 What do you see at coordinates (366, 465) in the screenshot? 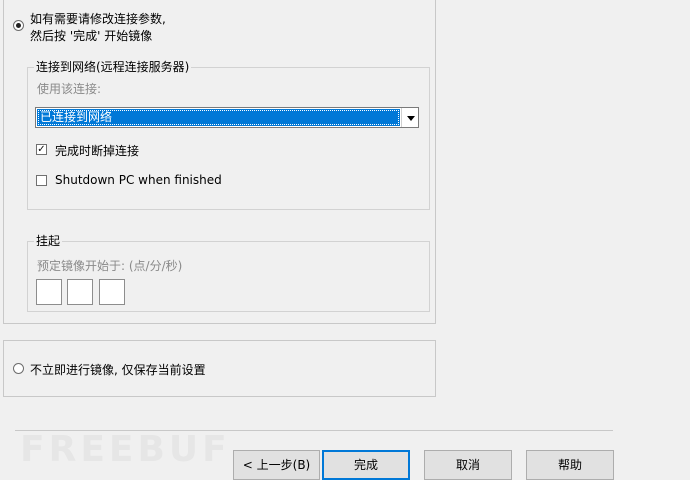
I see `finish-button: 完成` at bounding box center [366, 465].